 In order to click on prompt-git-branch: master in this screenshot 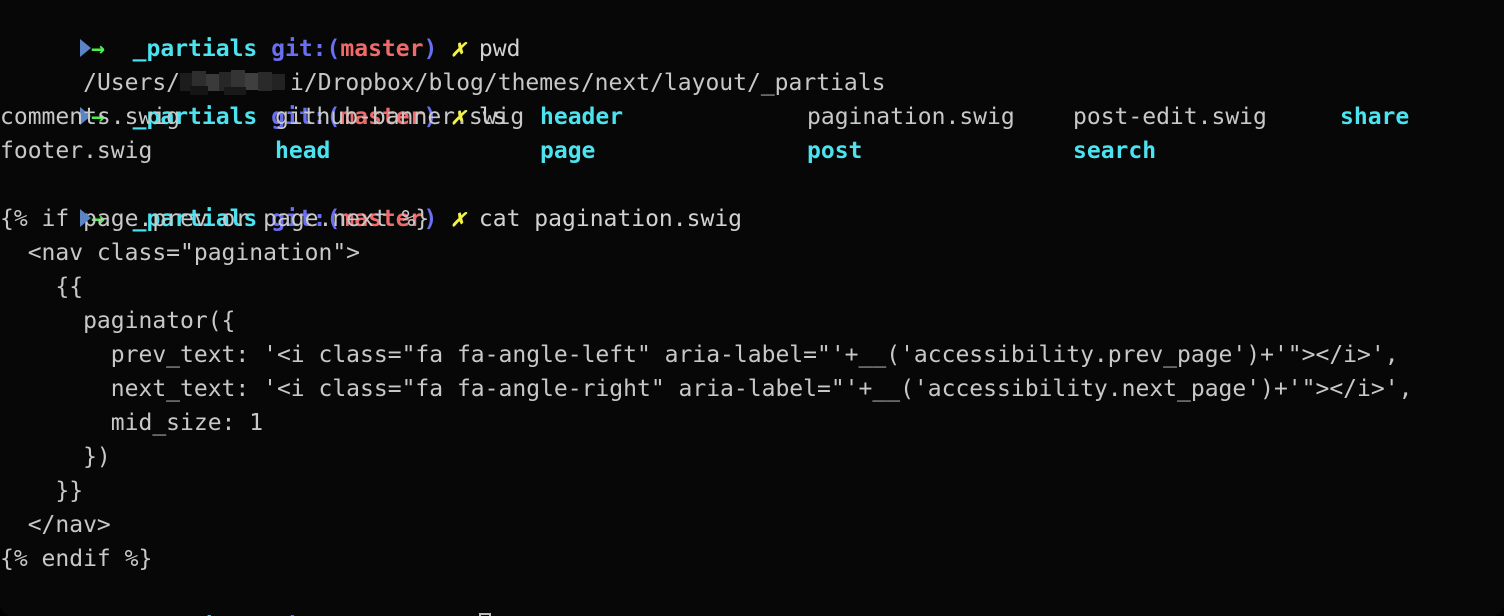, I will do `click(382, 49)`.